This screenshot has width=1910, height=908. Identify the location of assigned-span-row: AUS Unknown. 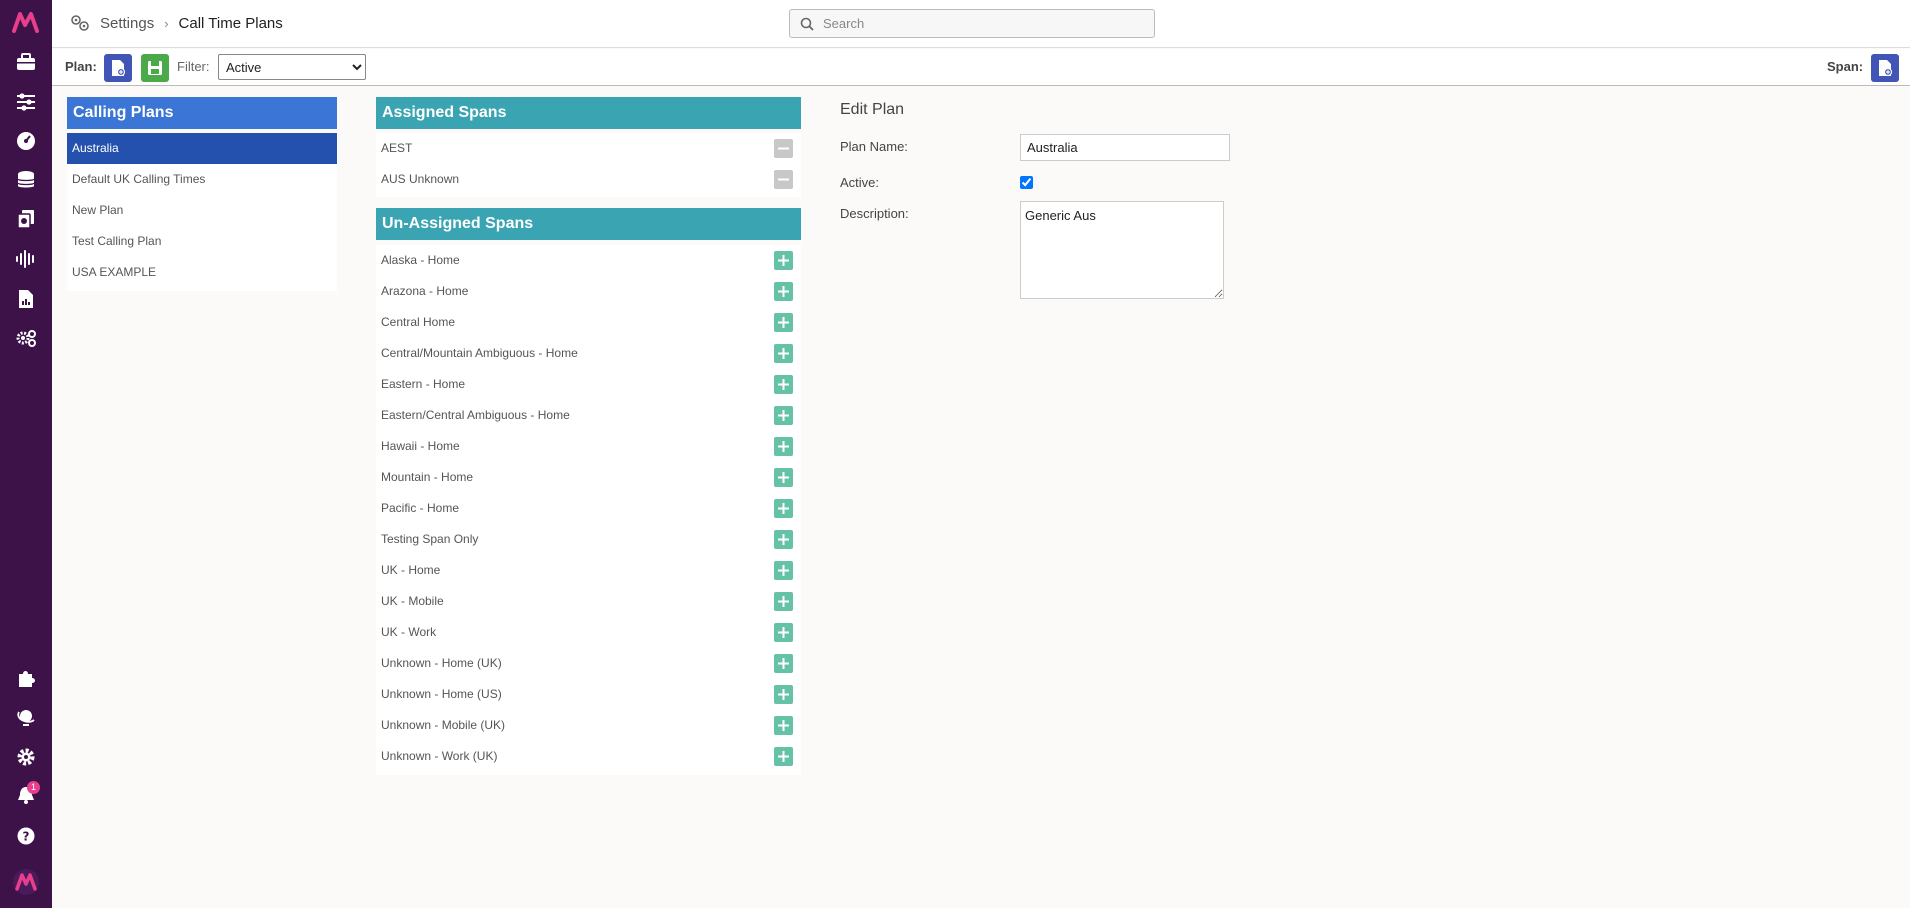
(588, 179).